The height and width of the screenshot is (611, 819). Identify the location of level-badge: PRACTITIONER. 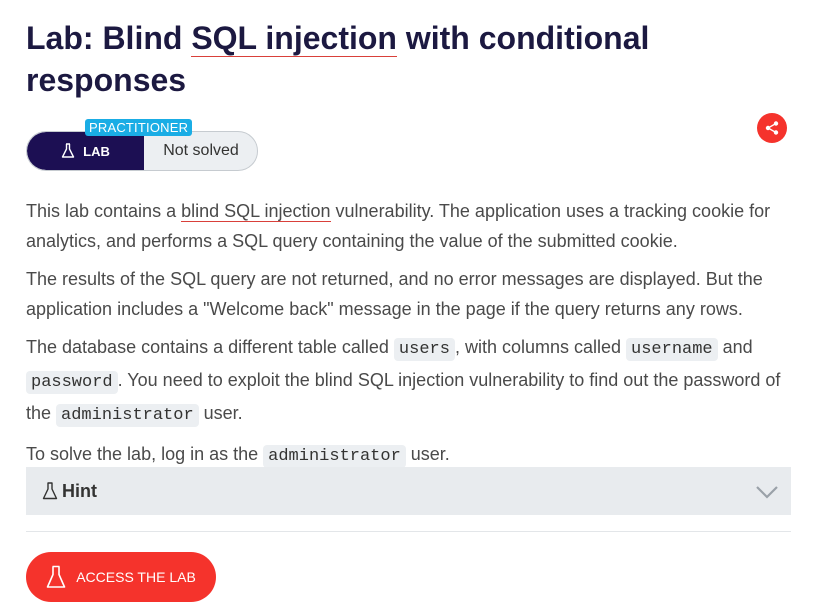
(139, 127).